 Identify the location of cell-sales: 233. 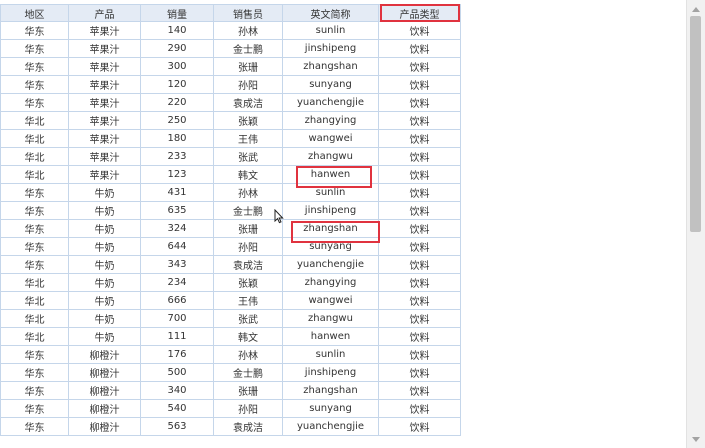
(177, 156).